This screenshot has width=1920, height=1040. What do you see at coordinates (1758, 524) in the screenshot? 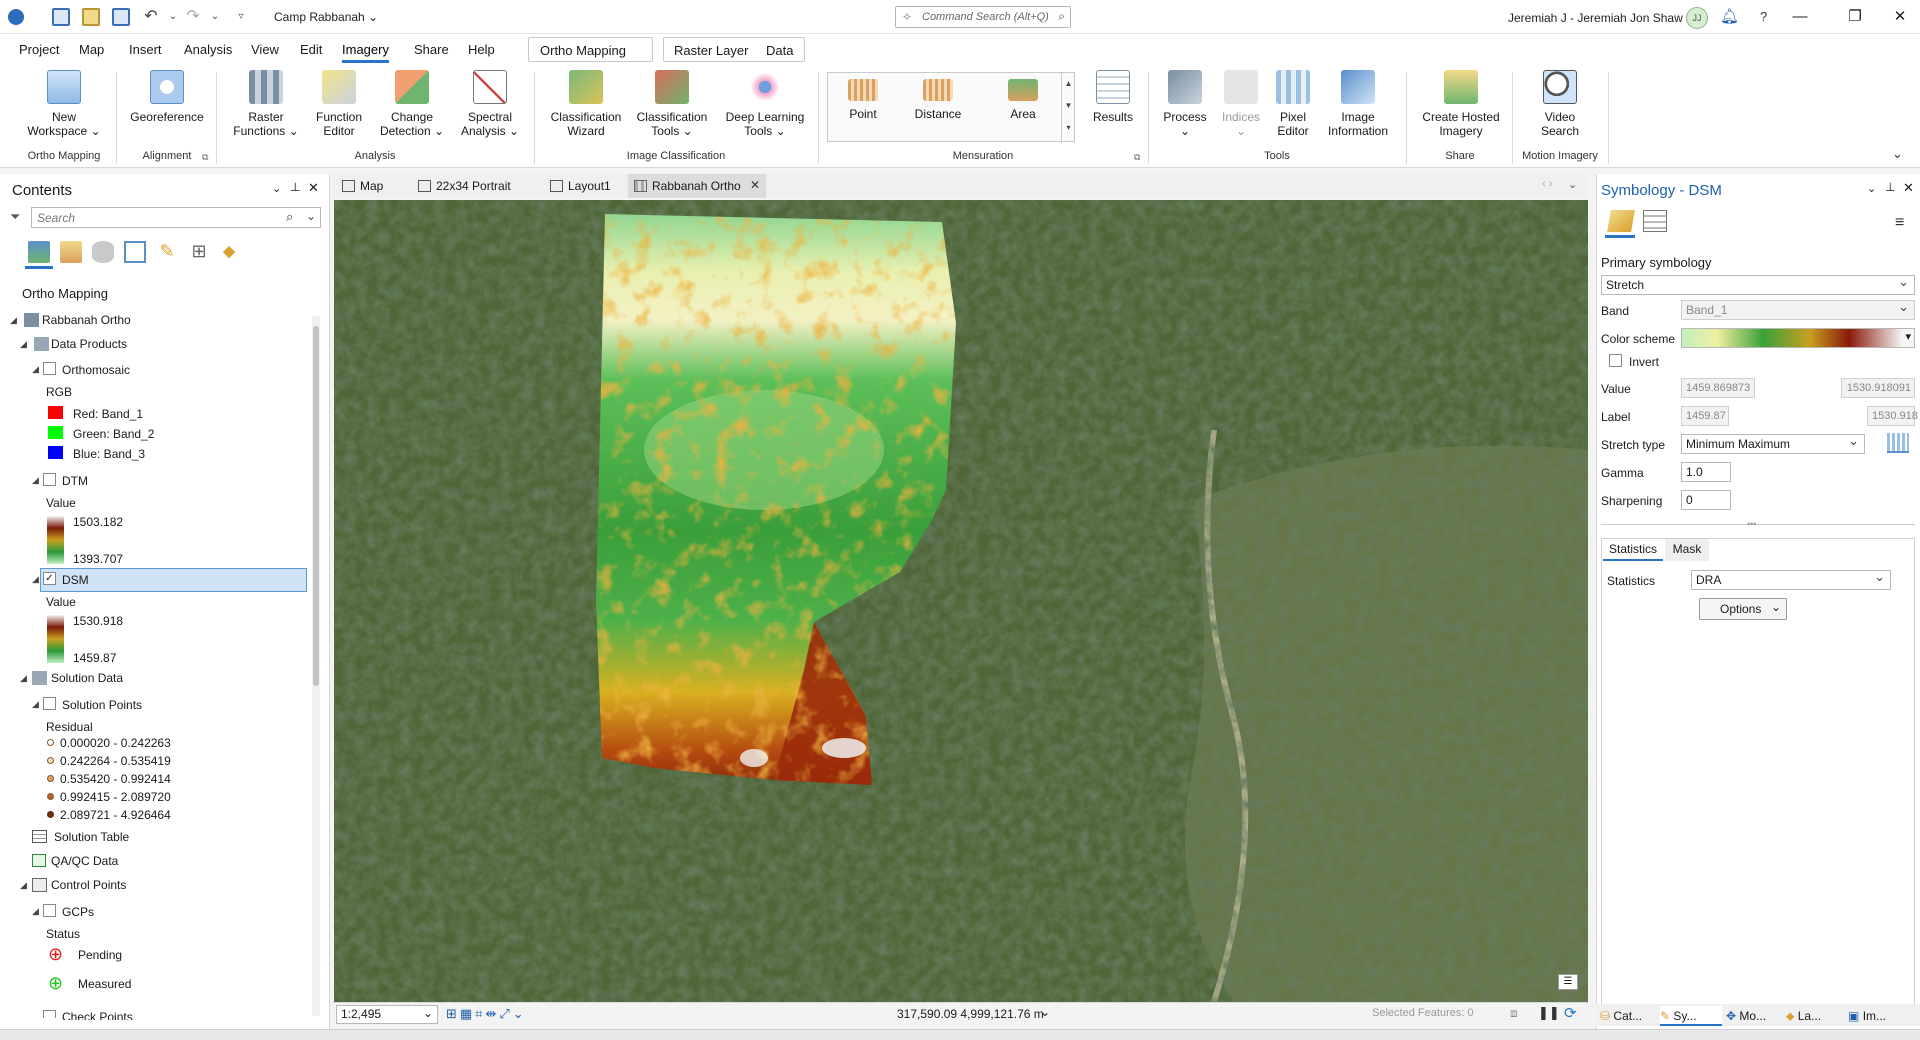
I see `splitter` at bounding box center [1758, 524].